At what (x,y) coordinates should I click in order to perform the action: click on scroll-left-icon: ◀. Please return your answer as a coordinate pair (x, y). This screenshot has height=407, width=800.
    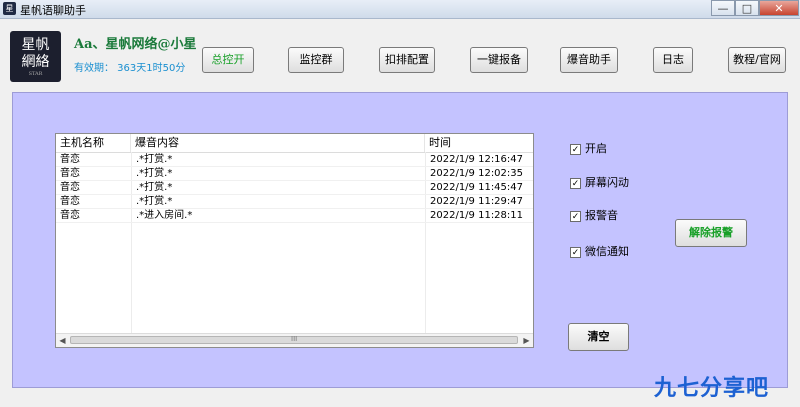
    Looking at the image, I should click on (62, 340).